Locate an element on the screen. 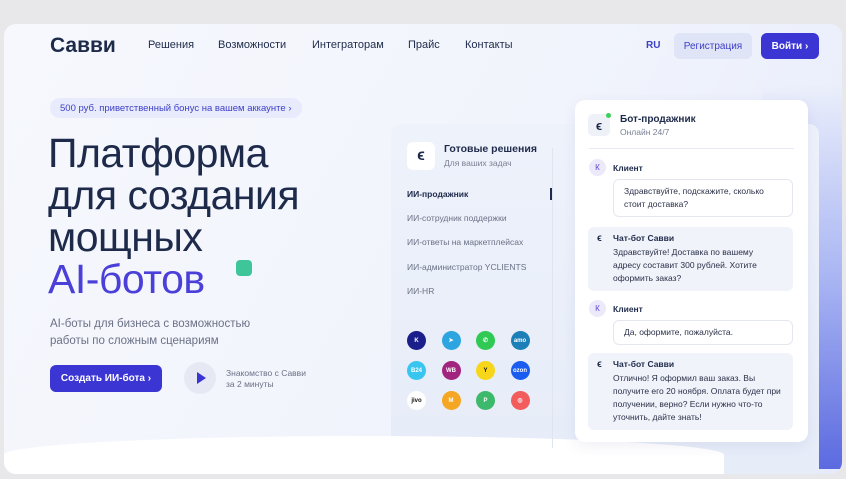 The width and height of the screenshot is (846, 479). nav-solutions: Решения is located at coordinates (171, 45).